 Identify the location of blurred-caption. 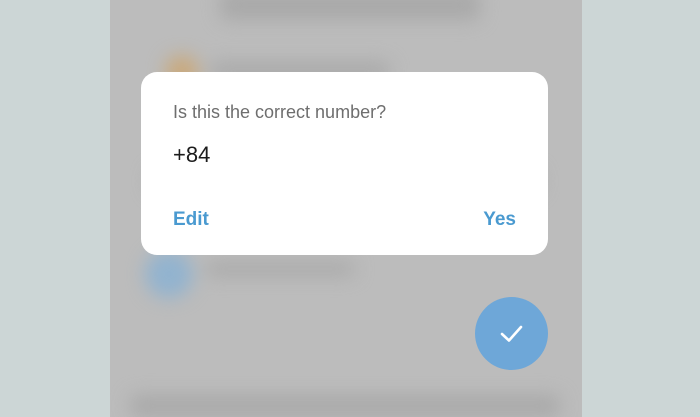
(280, 269).